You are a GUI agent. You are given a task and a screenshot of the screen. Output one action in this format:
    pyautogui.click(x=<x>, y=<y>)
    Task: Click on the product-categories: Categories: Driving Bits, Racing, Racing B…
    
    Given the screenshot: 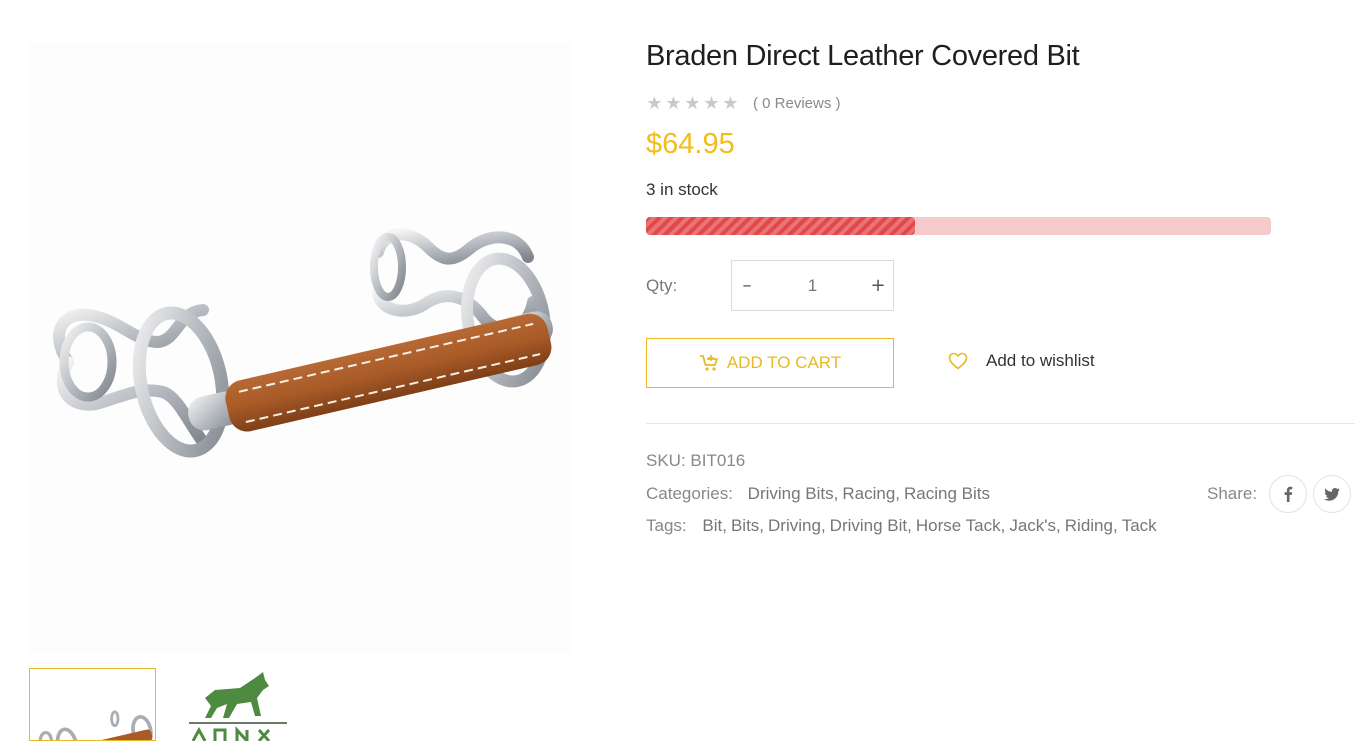 What is the action you would take?
    pyautogui.click(x=818, y=494)
    